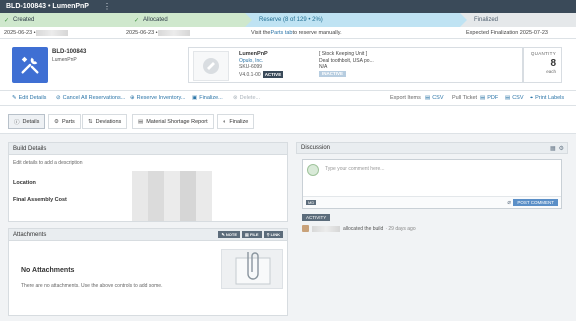 Image resolution: width=576 pixels, height=321 pixels. What do you see at coordinates (48, 163) in the screenshot?
I see `edit-details-note: Edit details to add a description` at bounding box center [48, 163].